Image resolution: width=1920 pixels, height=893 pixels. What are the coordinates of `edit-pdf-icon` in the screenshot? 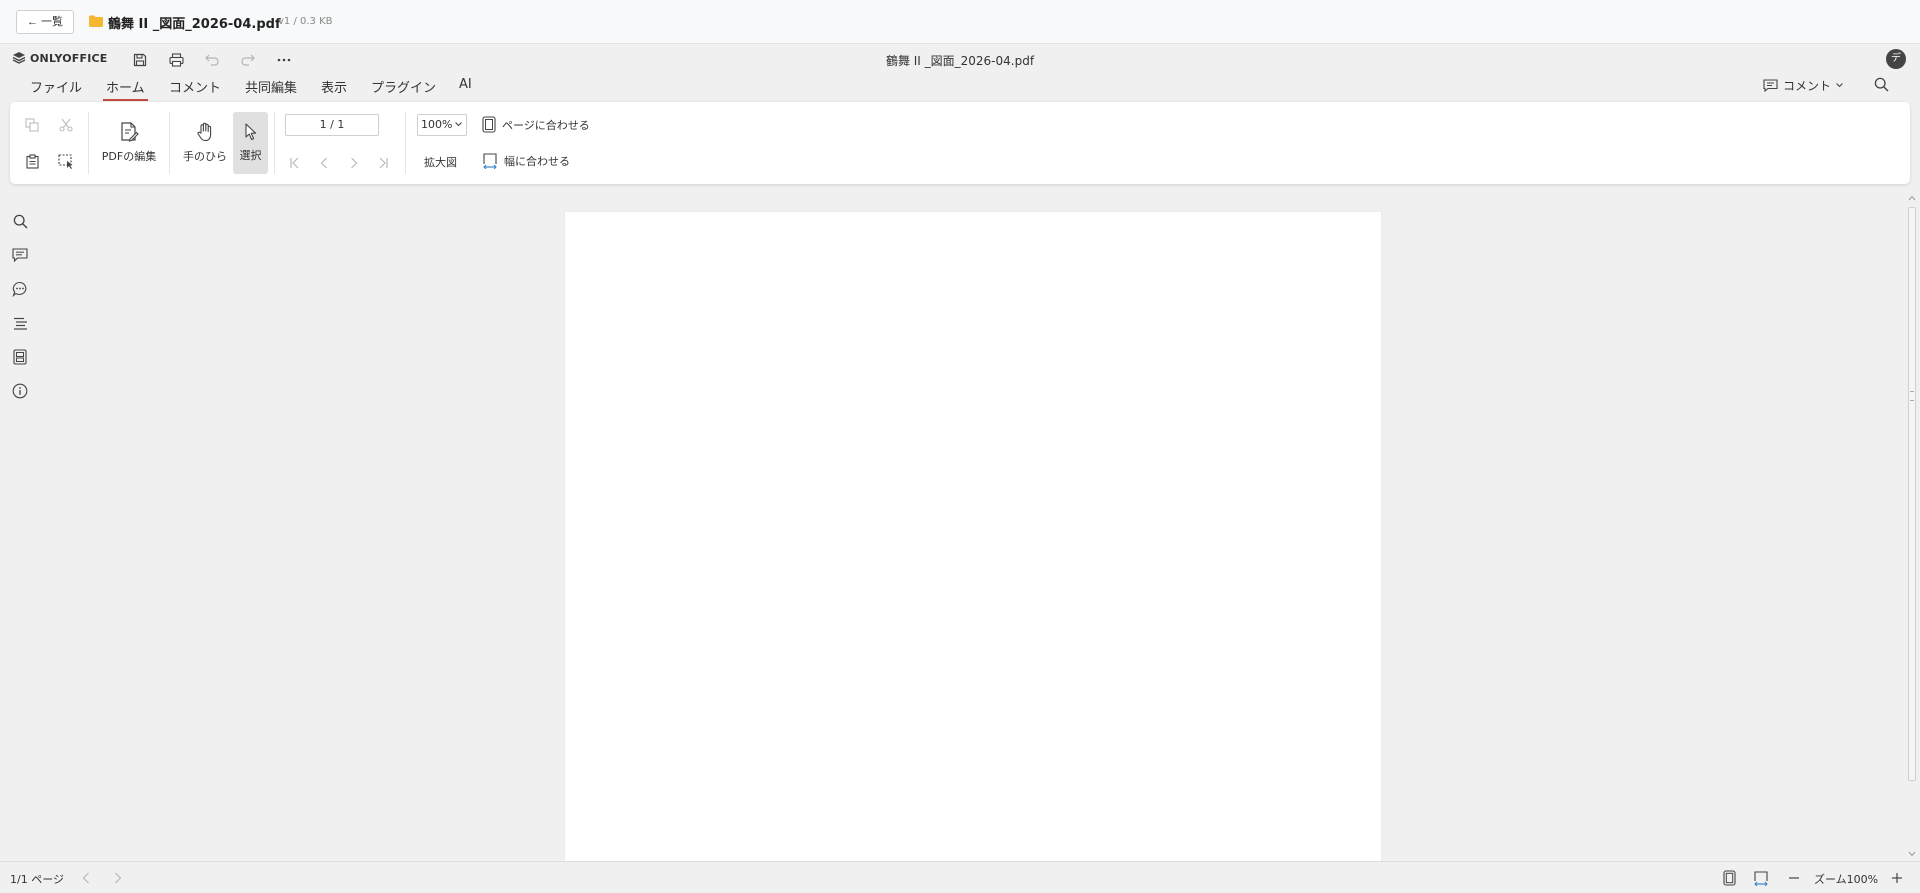 It's located at (130, 132).